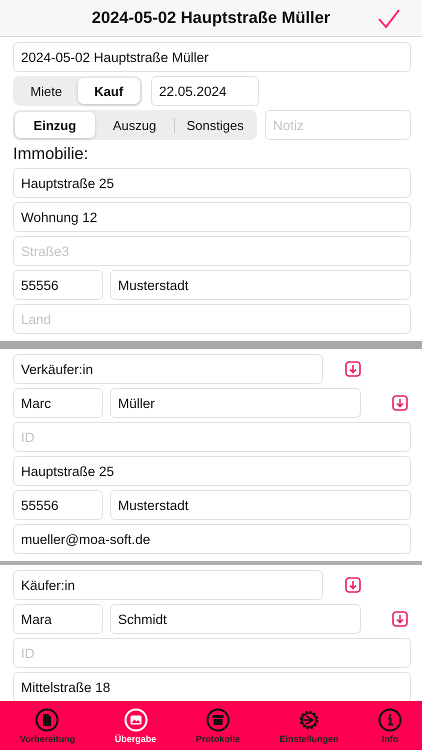  I want to click on email-field: mueller@moa-soft.de, so click(212, 539).